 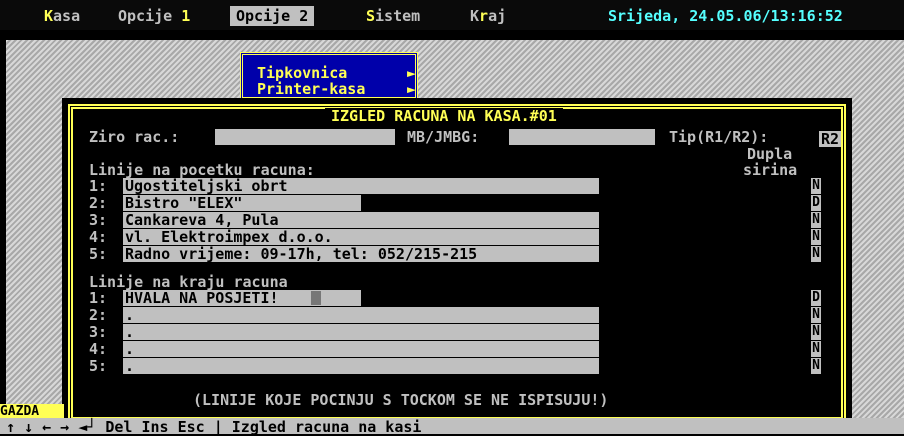 I want to click on ziro-field, so click(x=305, y=137).